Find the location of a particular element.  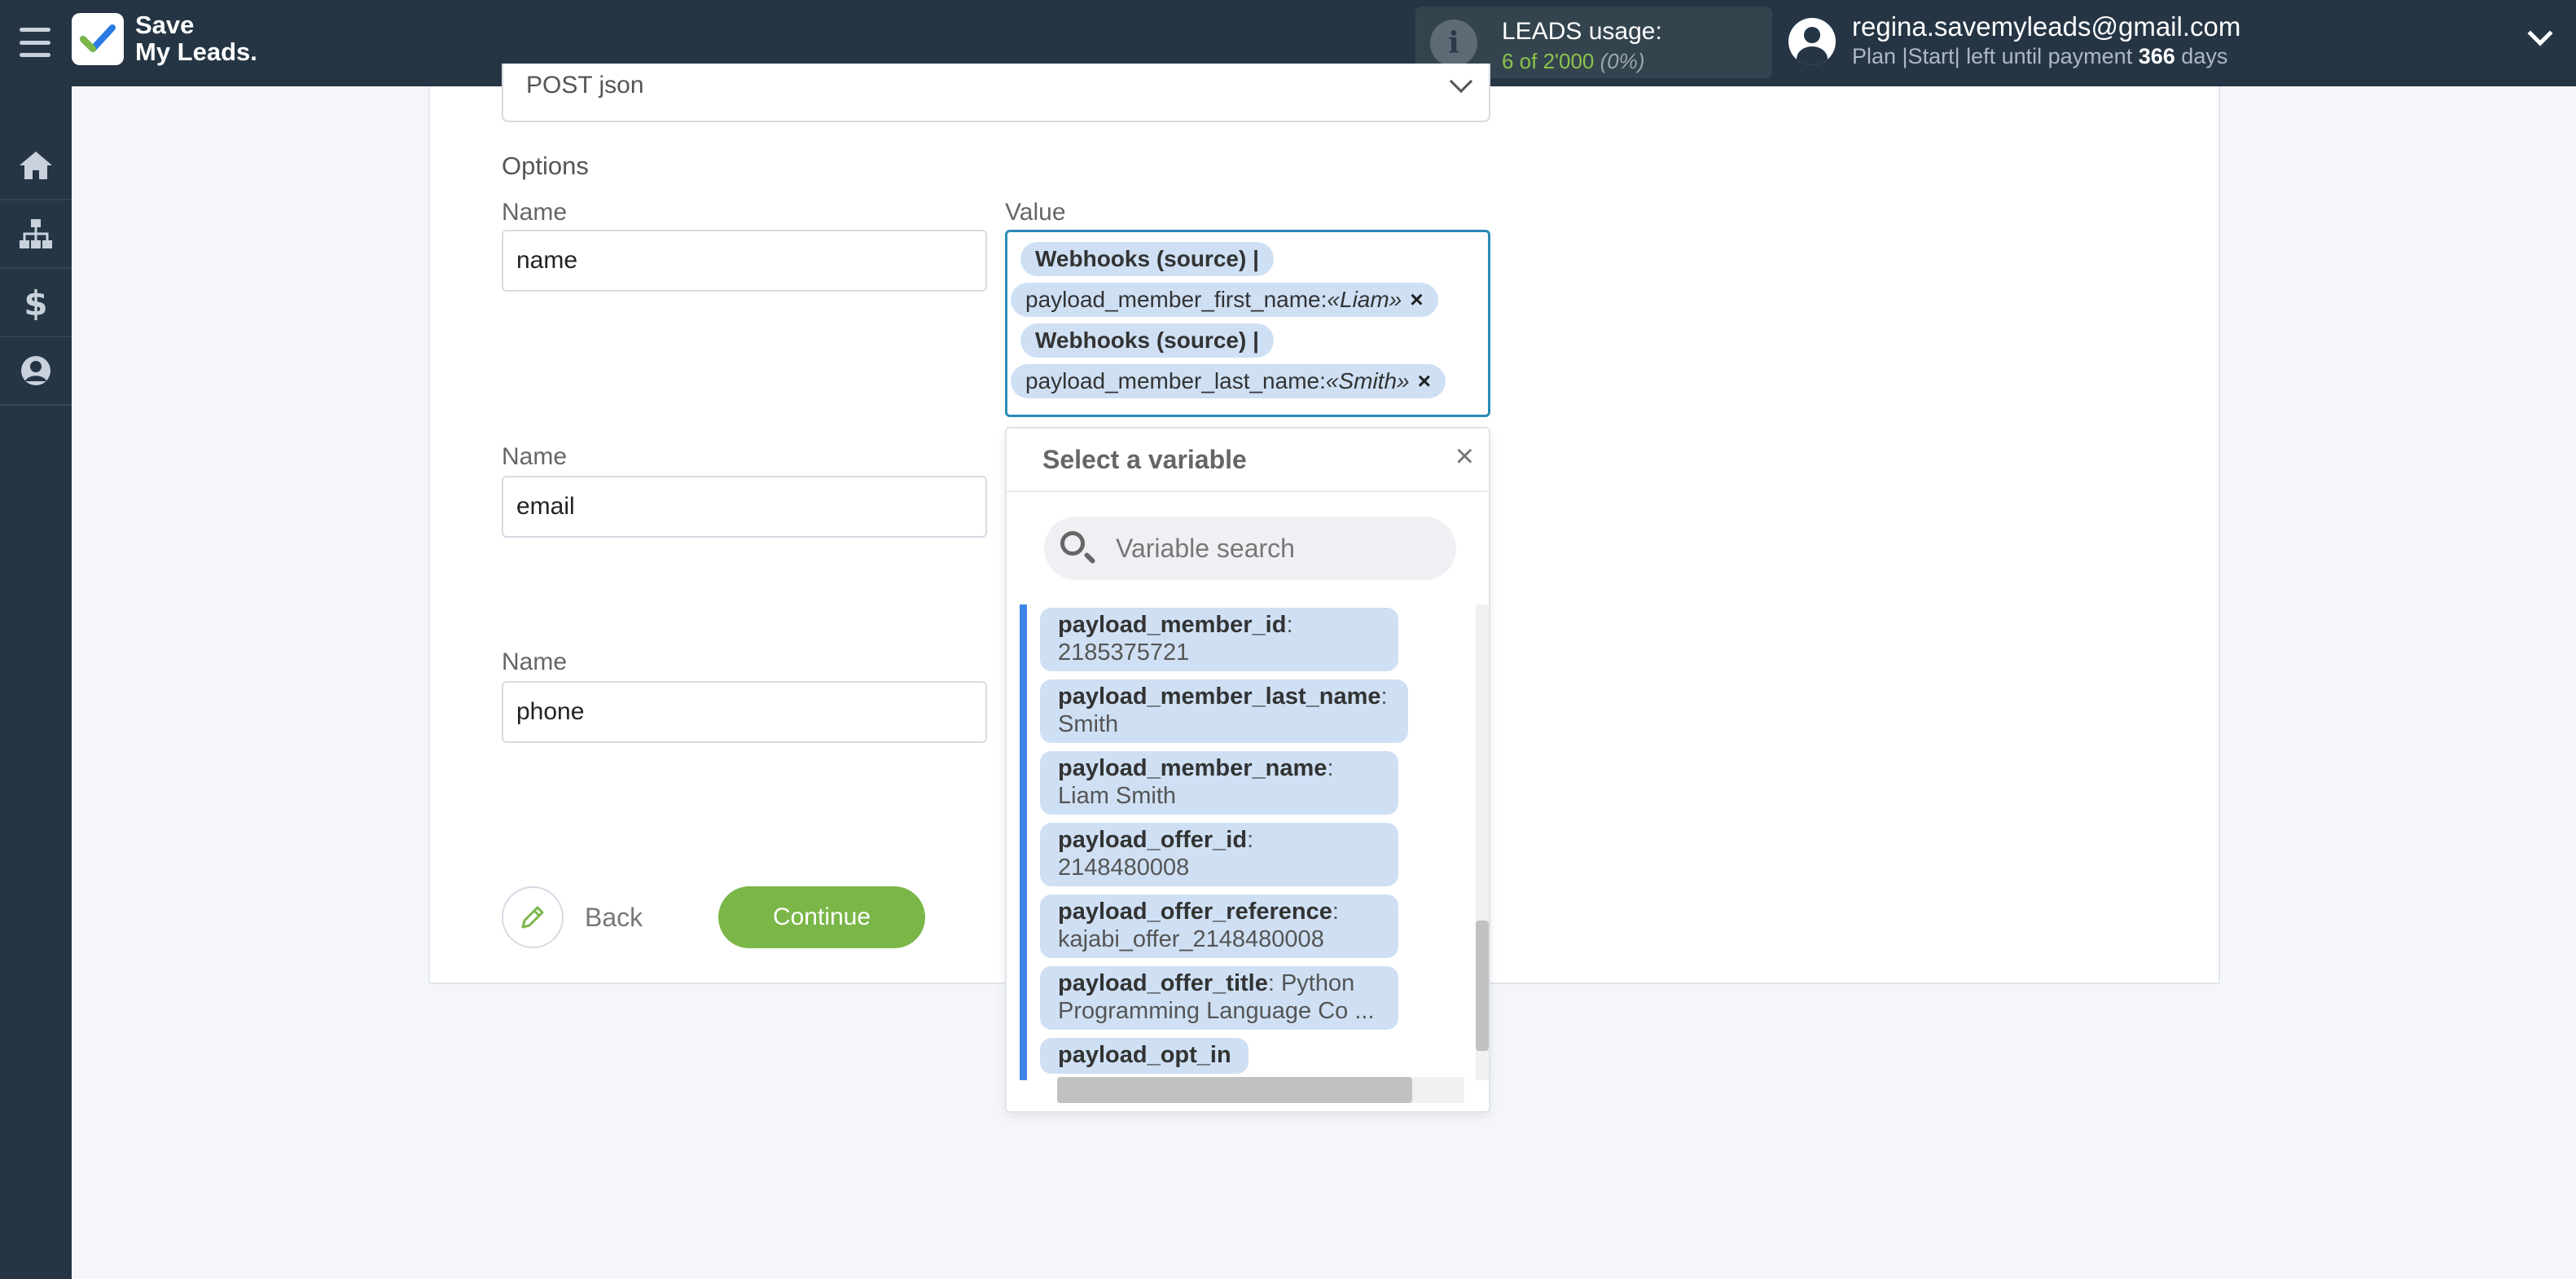

sidebar-item-connections is located at coordinates (36, 235).